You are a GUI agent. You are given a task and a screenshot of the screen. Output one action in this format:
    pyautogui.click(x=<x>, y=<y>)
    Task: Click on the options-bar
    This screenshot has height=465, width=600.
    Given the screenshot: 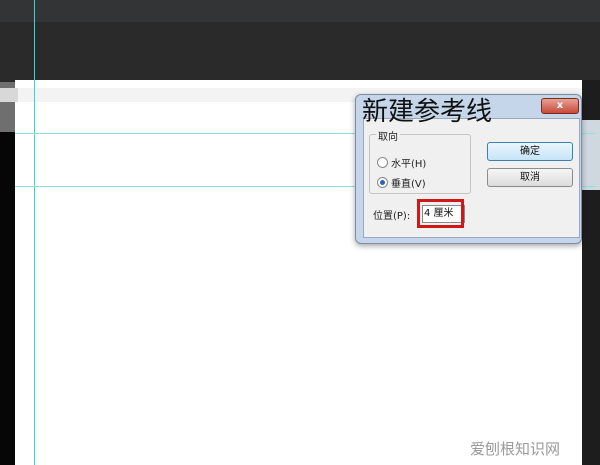 What is the action you would take?
    pyautogui.click(x=300, y=52)
    